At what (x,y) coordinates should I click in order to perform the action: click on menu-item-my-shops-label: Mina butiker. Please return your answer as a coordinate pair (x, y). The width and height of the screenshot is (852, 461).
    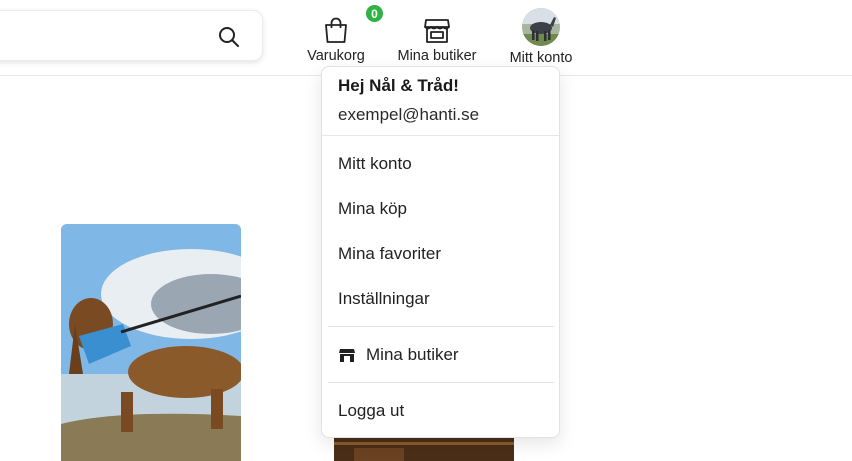
    Looking at the image, I should click on (412, 354).